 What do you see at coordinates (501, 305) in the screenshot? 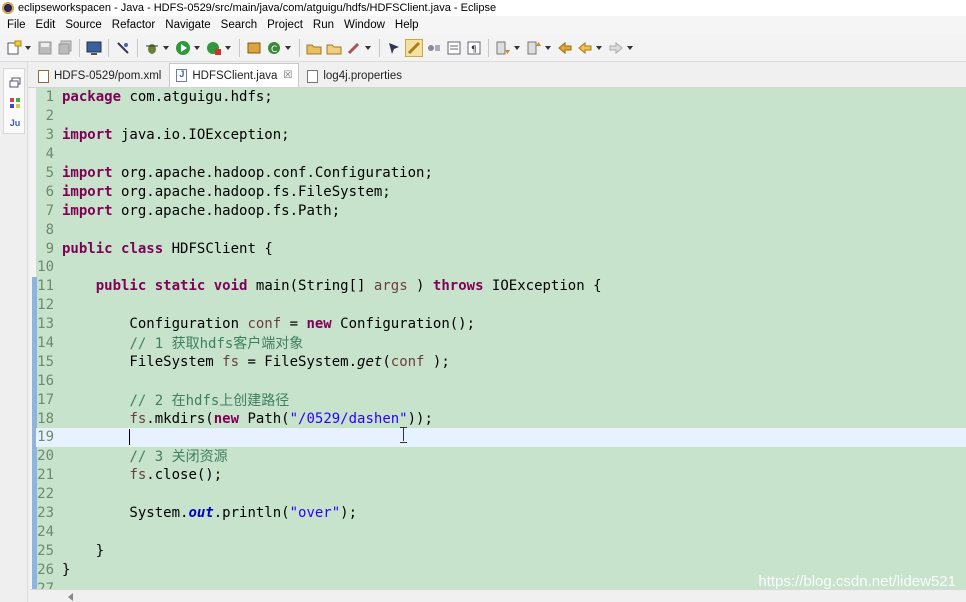
I see `code-line: 12` at bounding box center [501, 305].